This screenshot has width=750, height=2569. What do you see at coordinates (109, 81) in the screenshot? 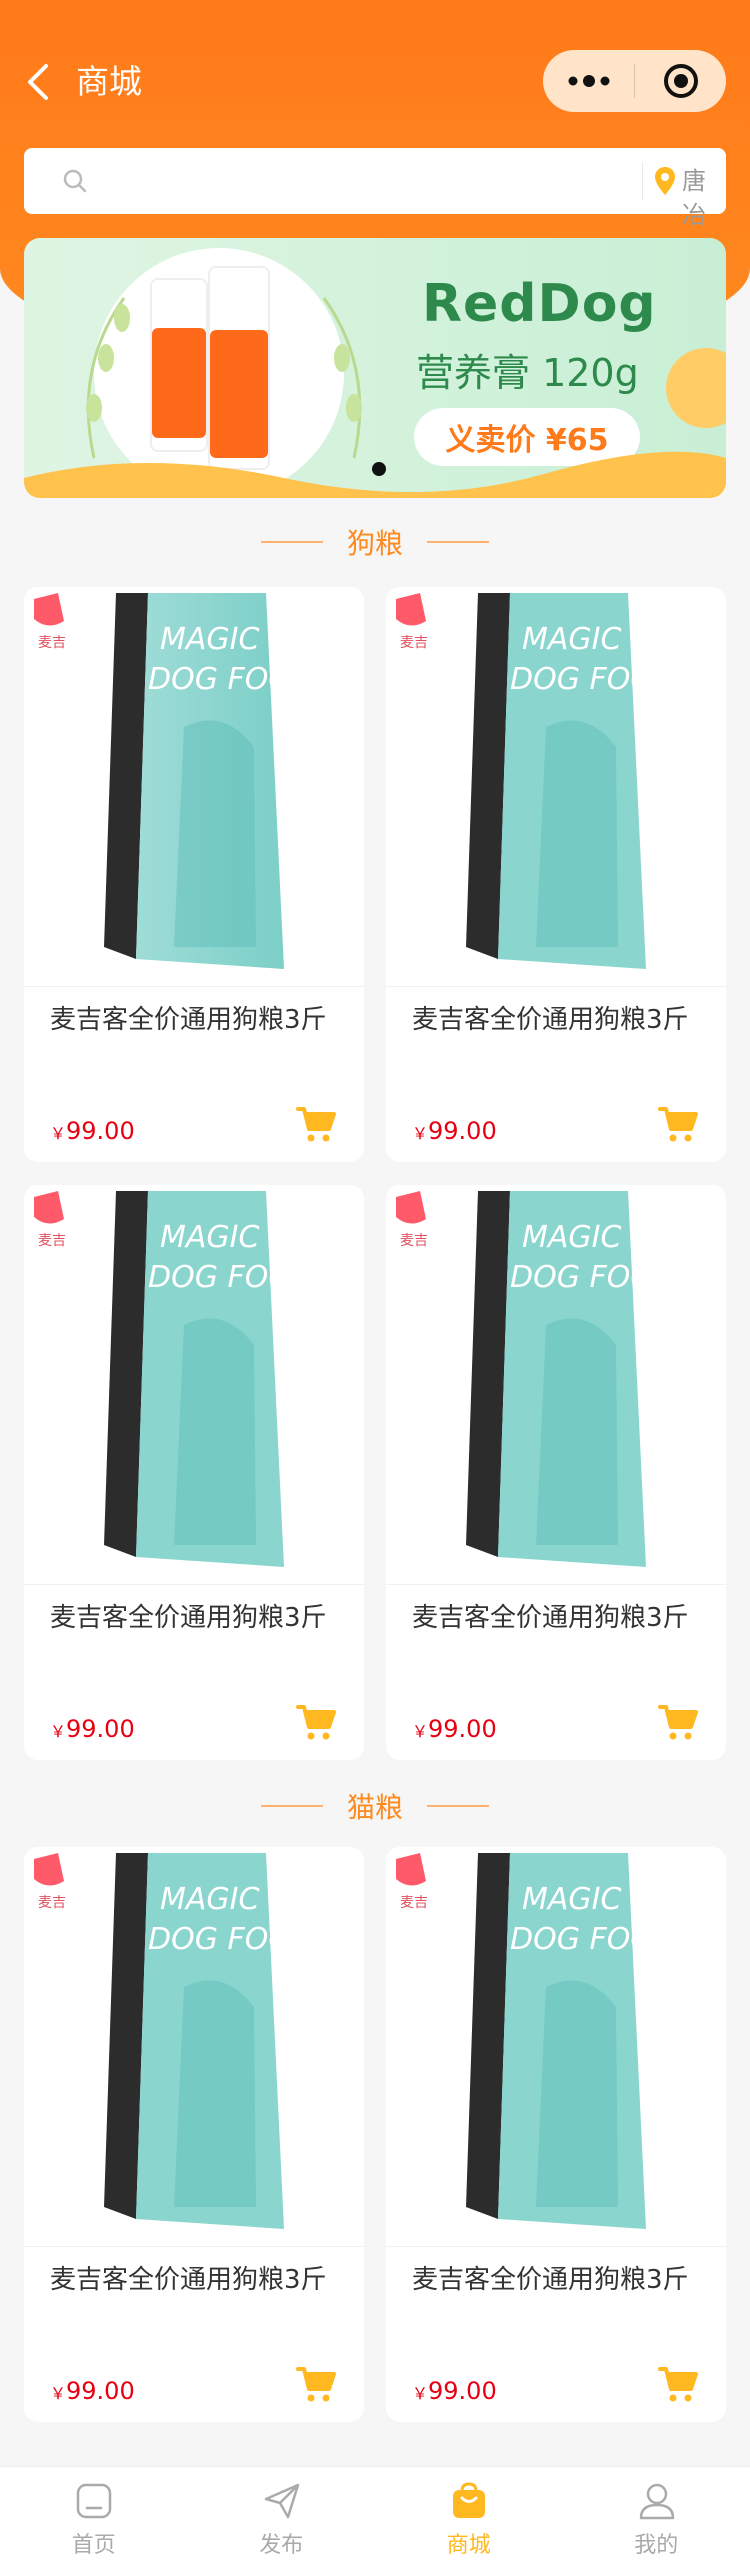
I see `page-title: 商城` at bounding box center [109, 81].